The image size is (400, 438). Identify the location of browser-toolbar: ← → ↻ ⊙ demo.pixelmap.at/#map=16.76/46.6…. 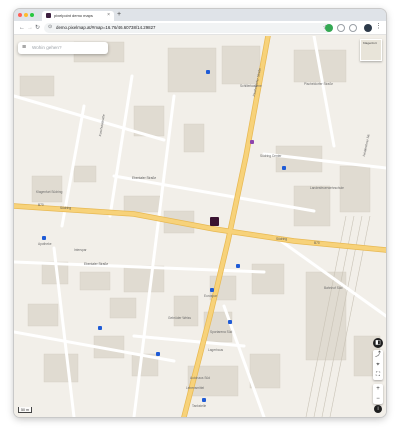
(200, 28).